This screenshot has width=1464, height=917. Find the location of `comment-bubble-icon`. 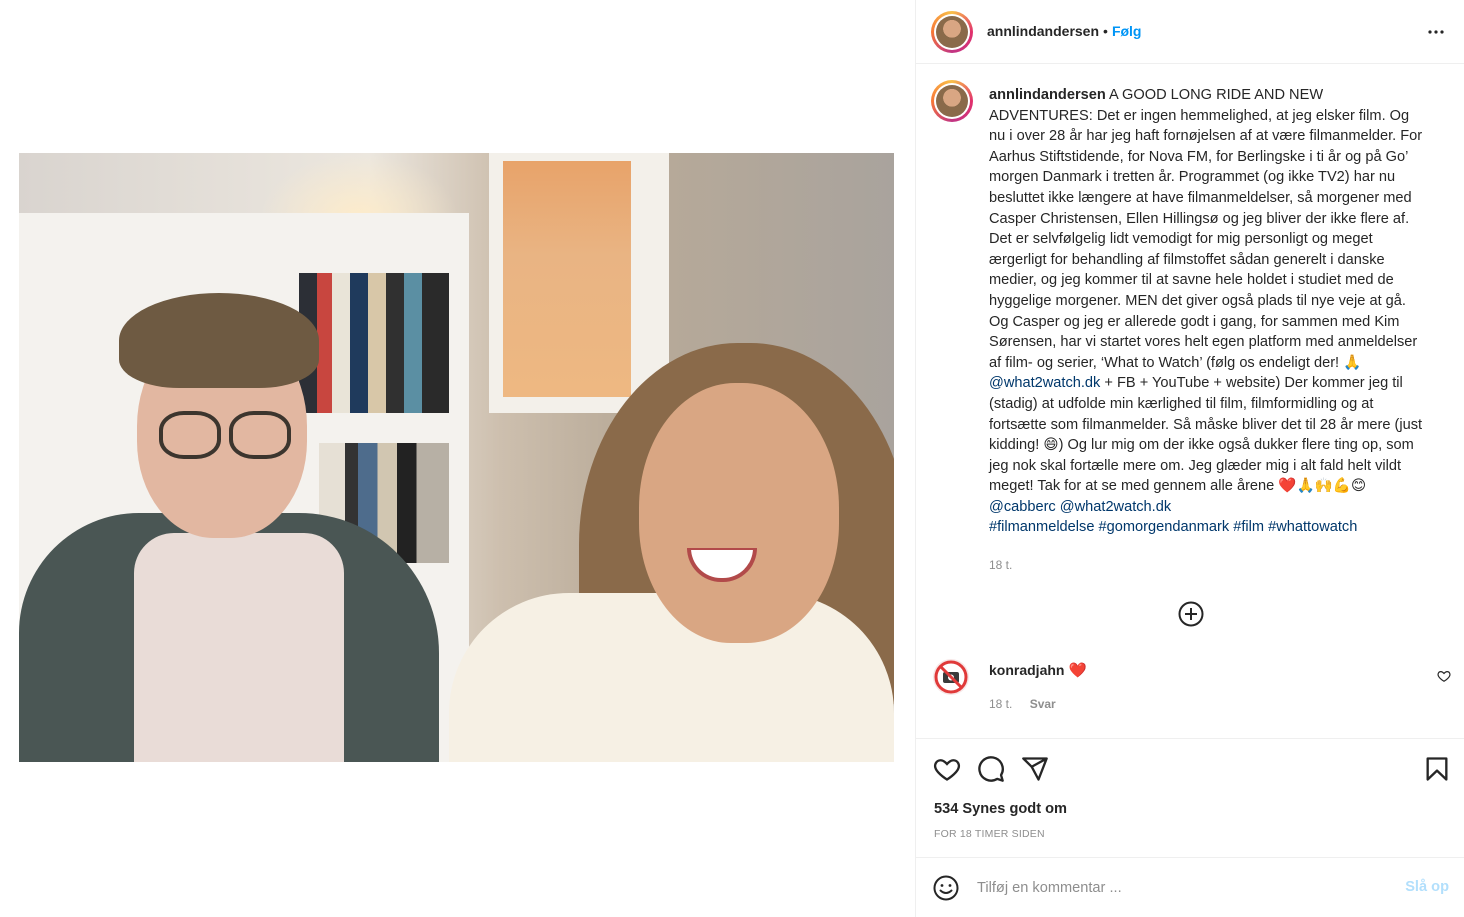

comment-bubble-icon is located at coordinates (991, 769).